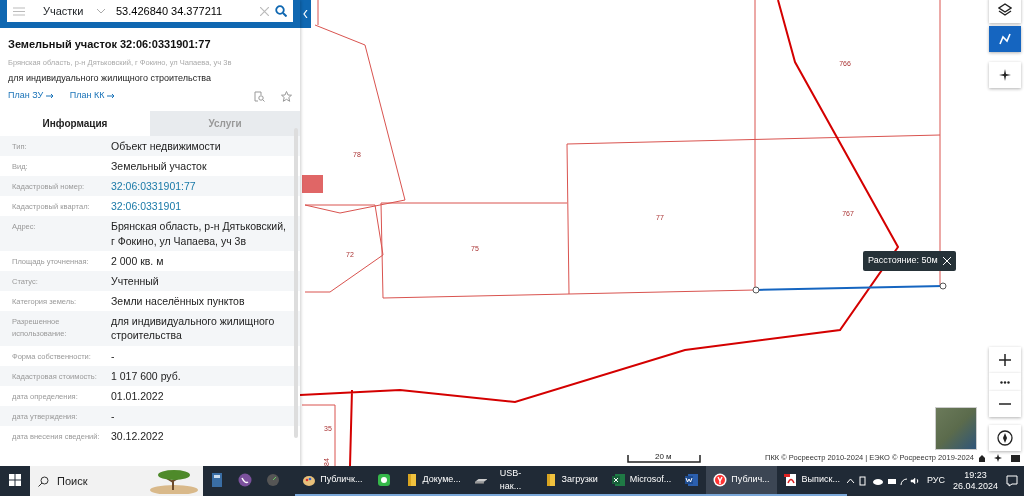 This screenshot has height=496, width=1024. What do you see at coordinates (663, 457) in the screenshot?
I see `scale-label: 20 м` at bounding box center [663, 457].